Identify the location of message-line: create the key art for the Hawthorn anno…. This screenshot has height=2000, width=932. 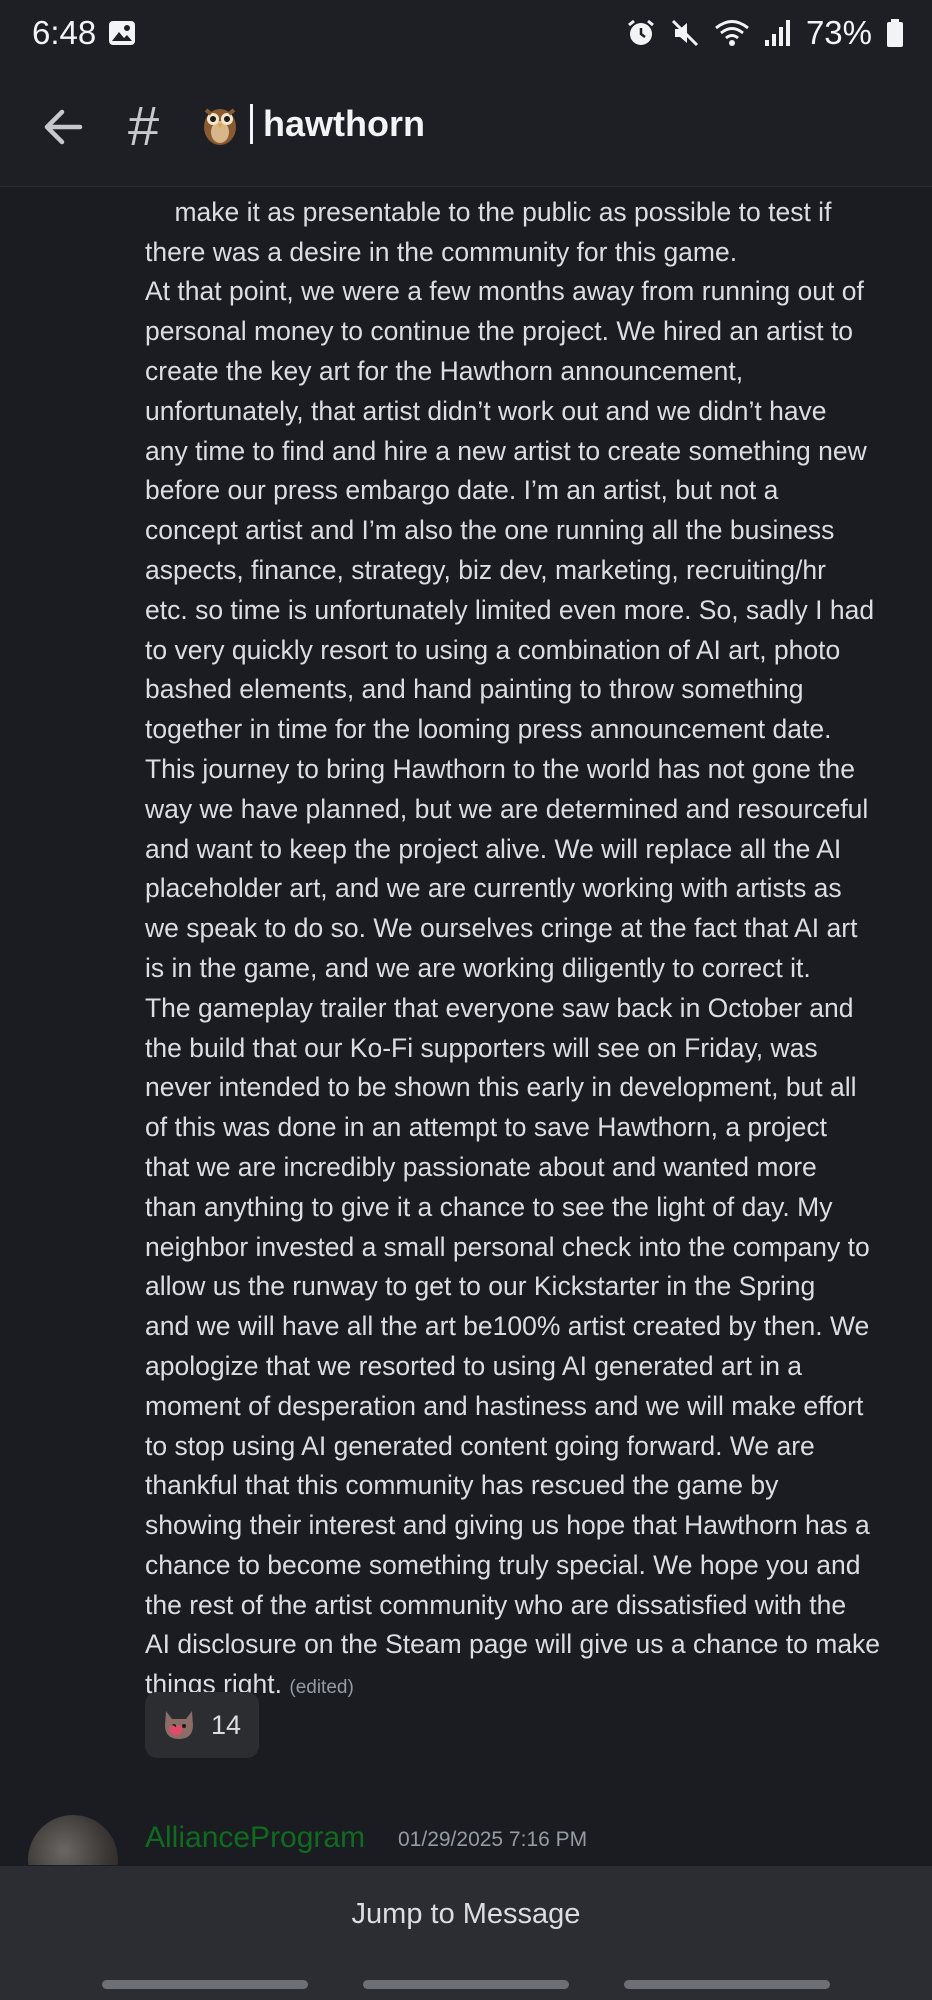
(444, 370).